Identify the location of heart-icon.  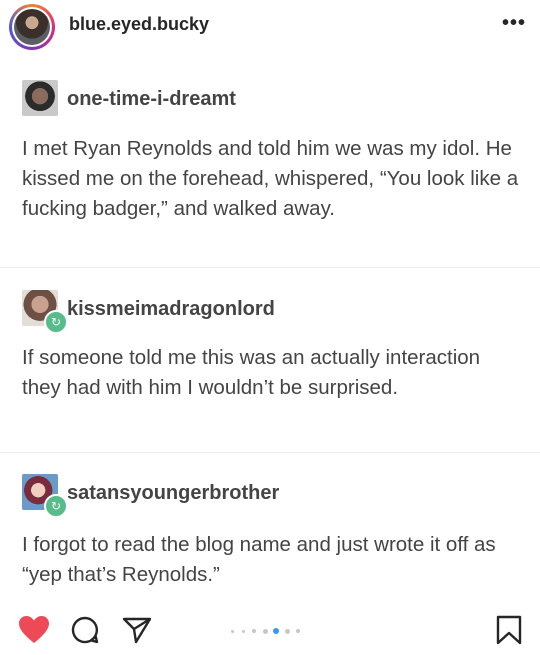
(34, 632).